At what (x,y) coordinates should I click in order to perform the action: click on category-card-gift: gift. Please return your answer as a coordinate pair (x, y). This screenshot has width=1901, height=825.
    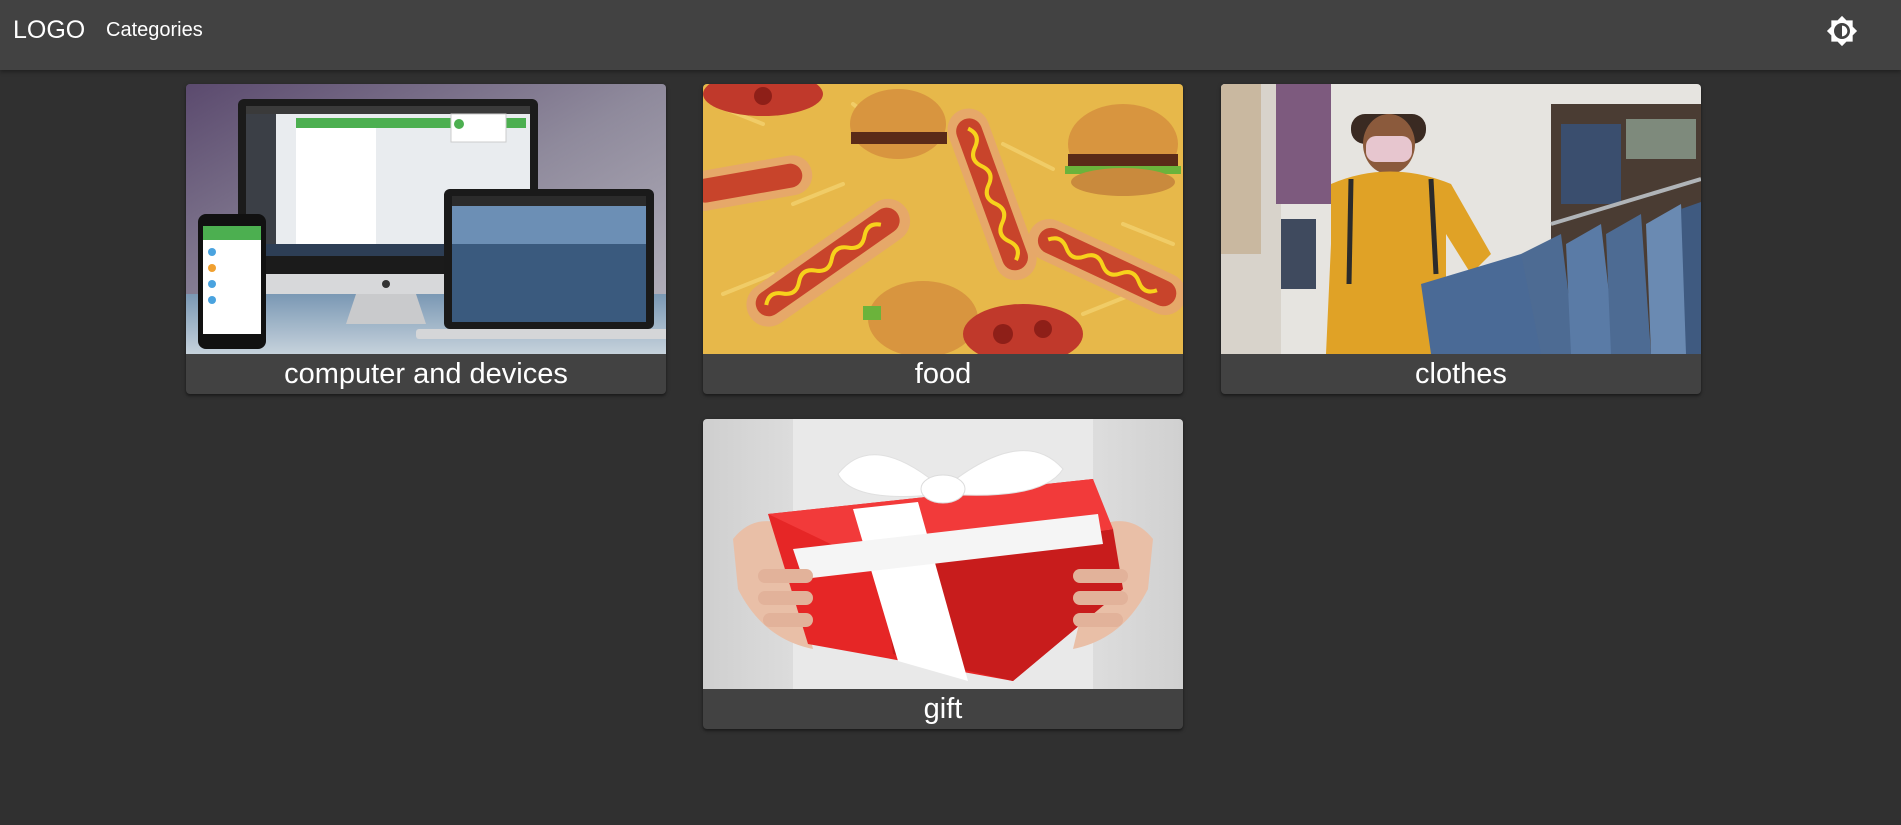
    Looking at the image, I should click on (943, 574).